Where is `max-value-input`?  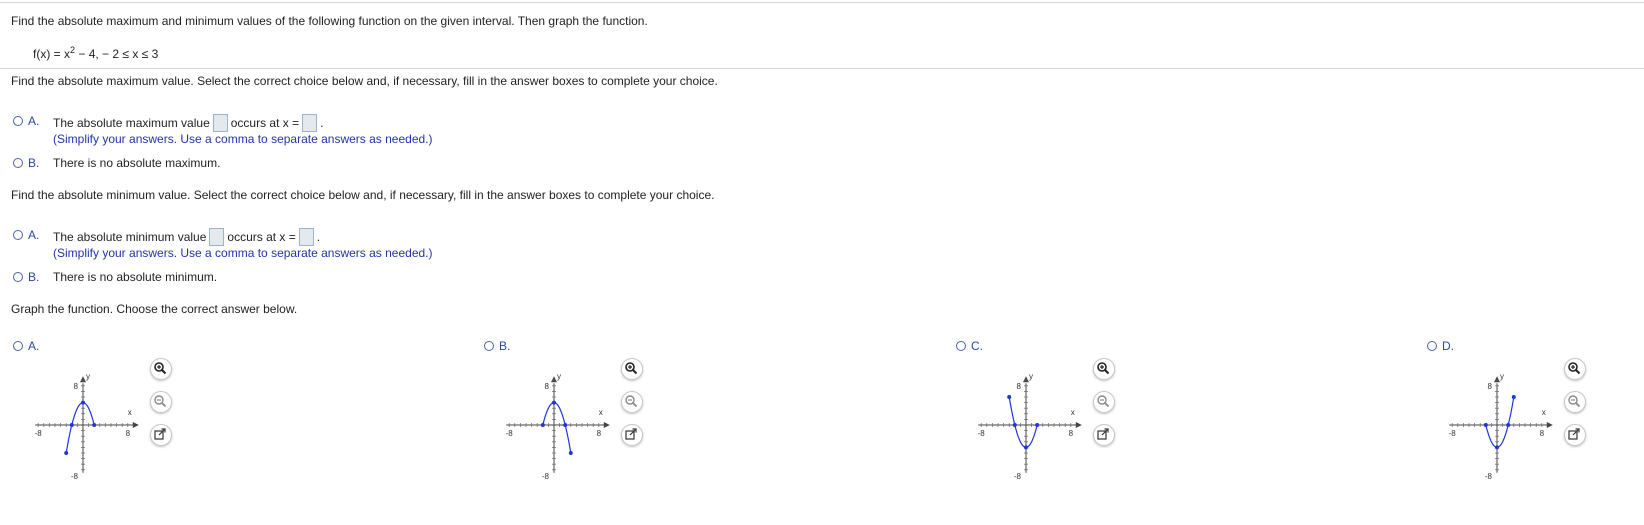
max-value-input is located at coordinates (220, 123).